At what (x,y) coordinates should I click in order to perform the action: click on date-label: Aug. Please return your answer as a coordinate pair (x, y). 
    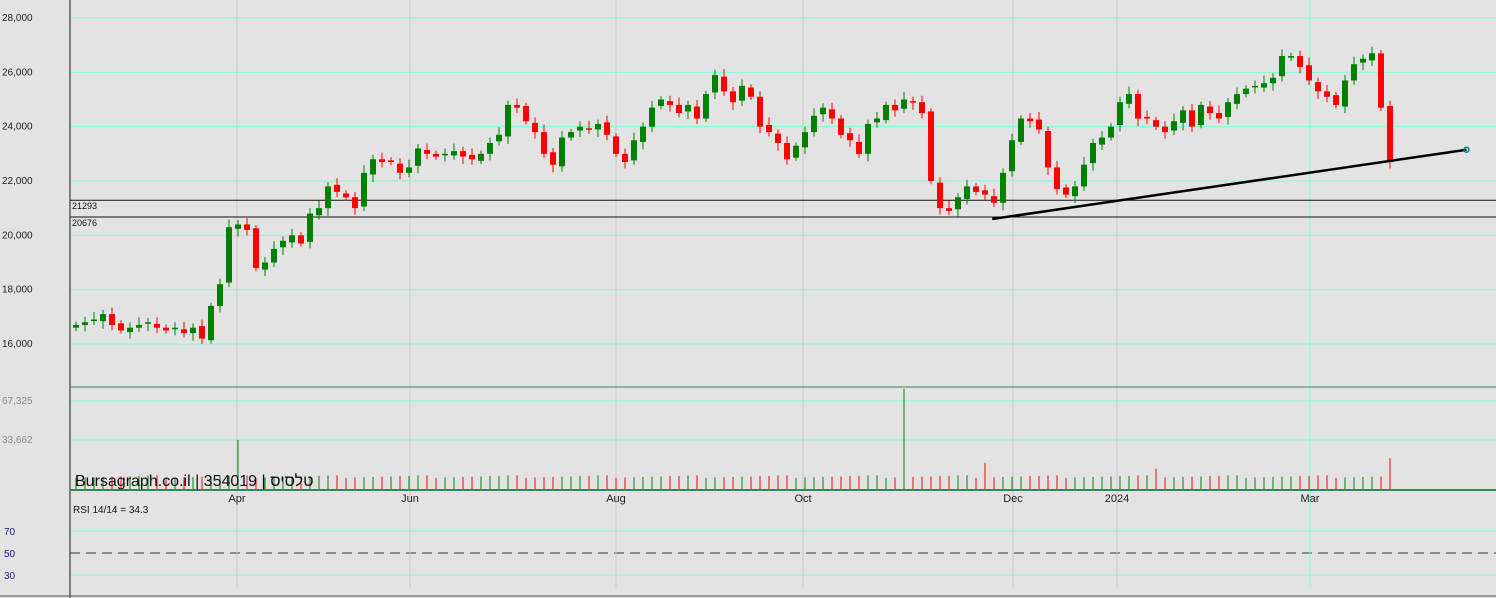
    Looking at the image, I should click on (616, 499).